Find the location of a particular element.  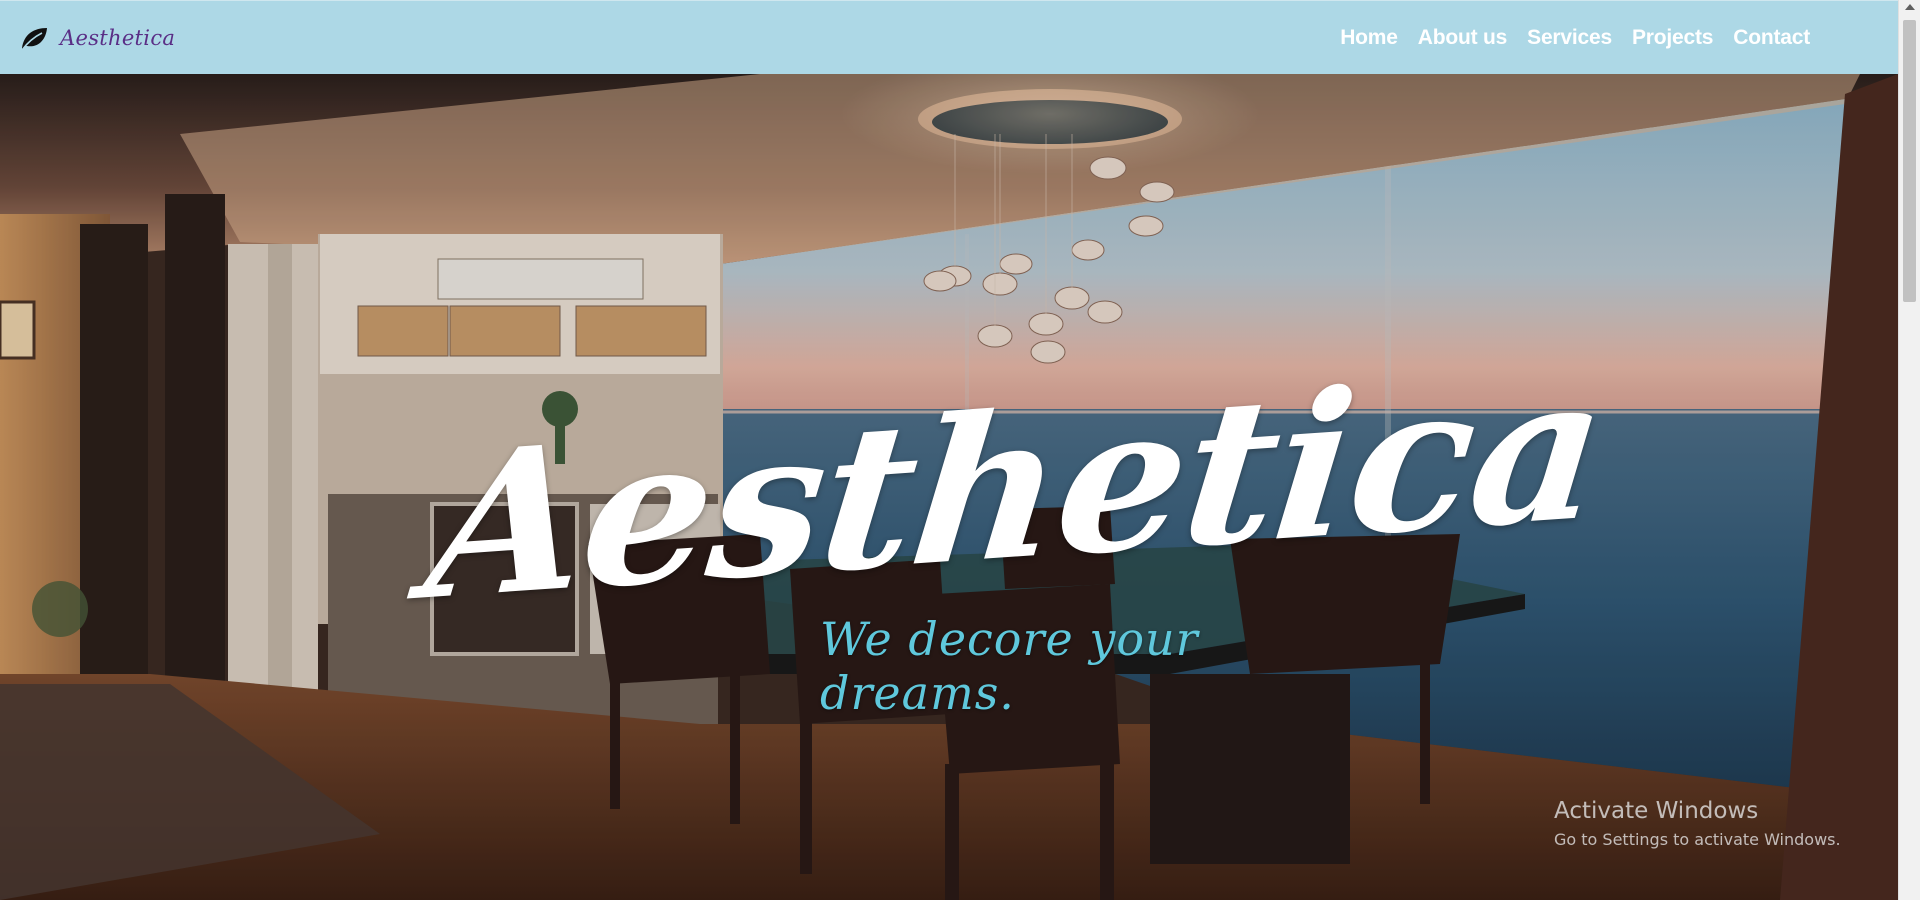

nav-about-link: About us is located at coordinates (1463, 38).